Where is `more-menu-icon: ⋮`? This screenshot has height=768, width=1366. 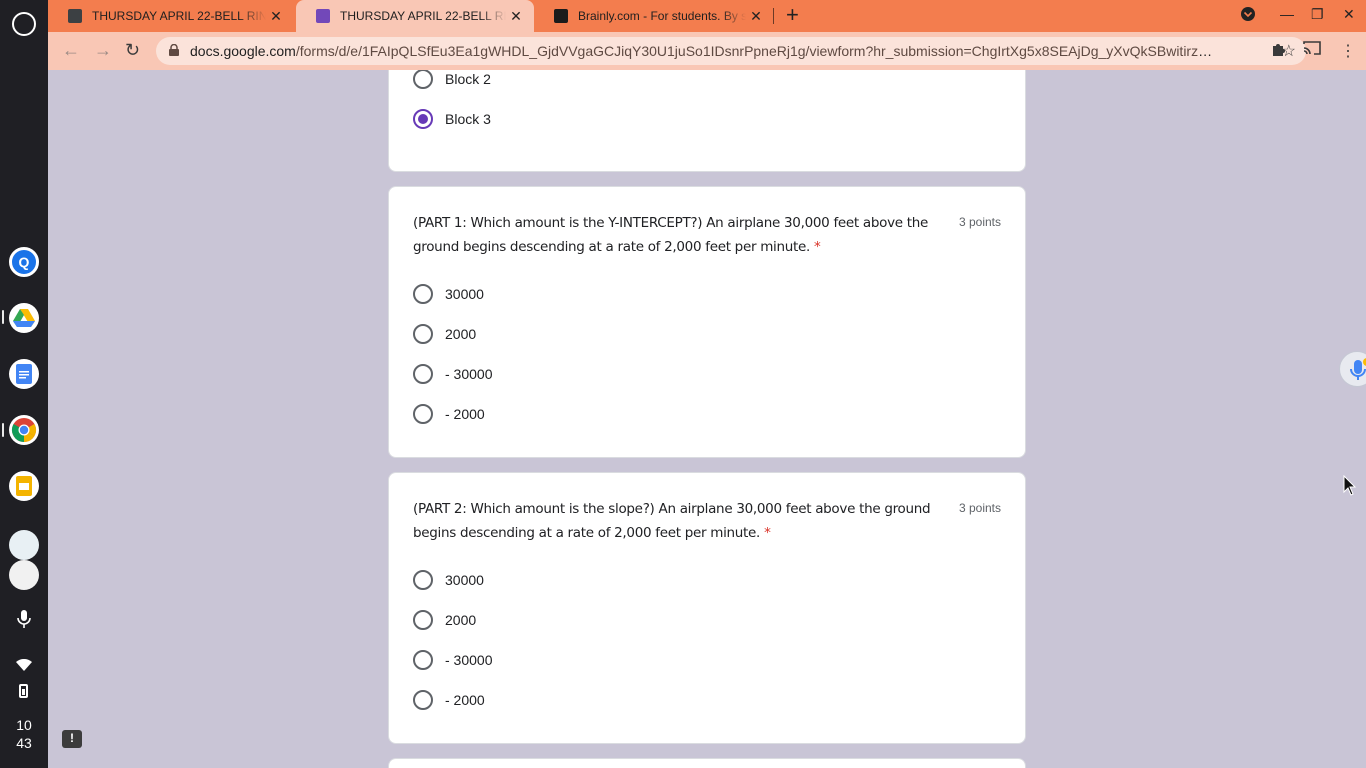 more-menu-icon: ⋮ is located at coordinates (1348, 51).